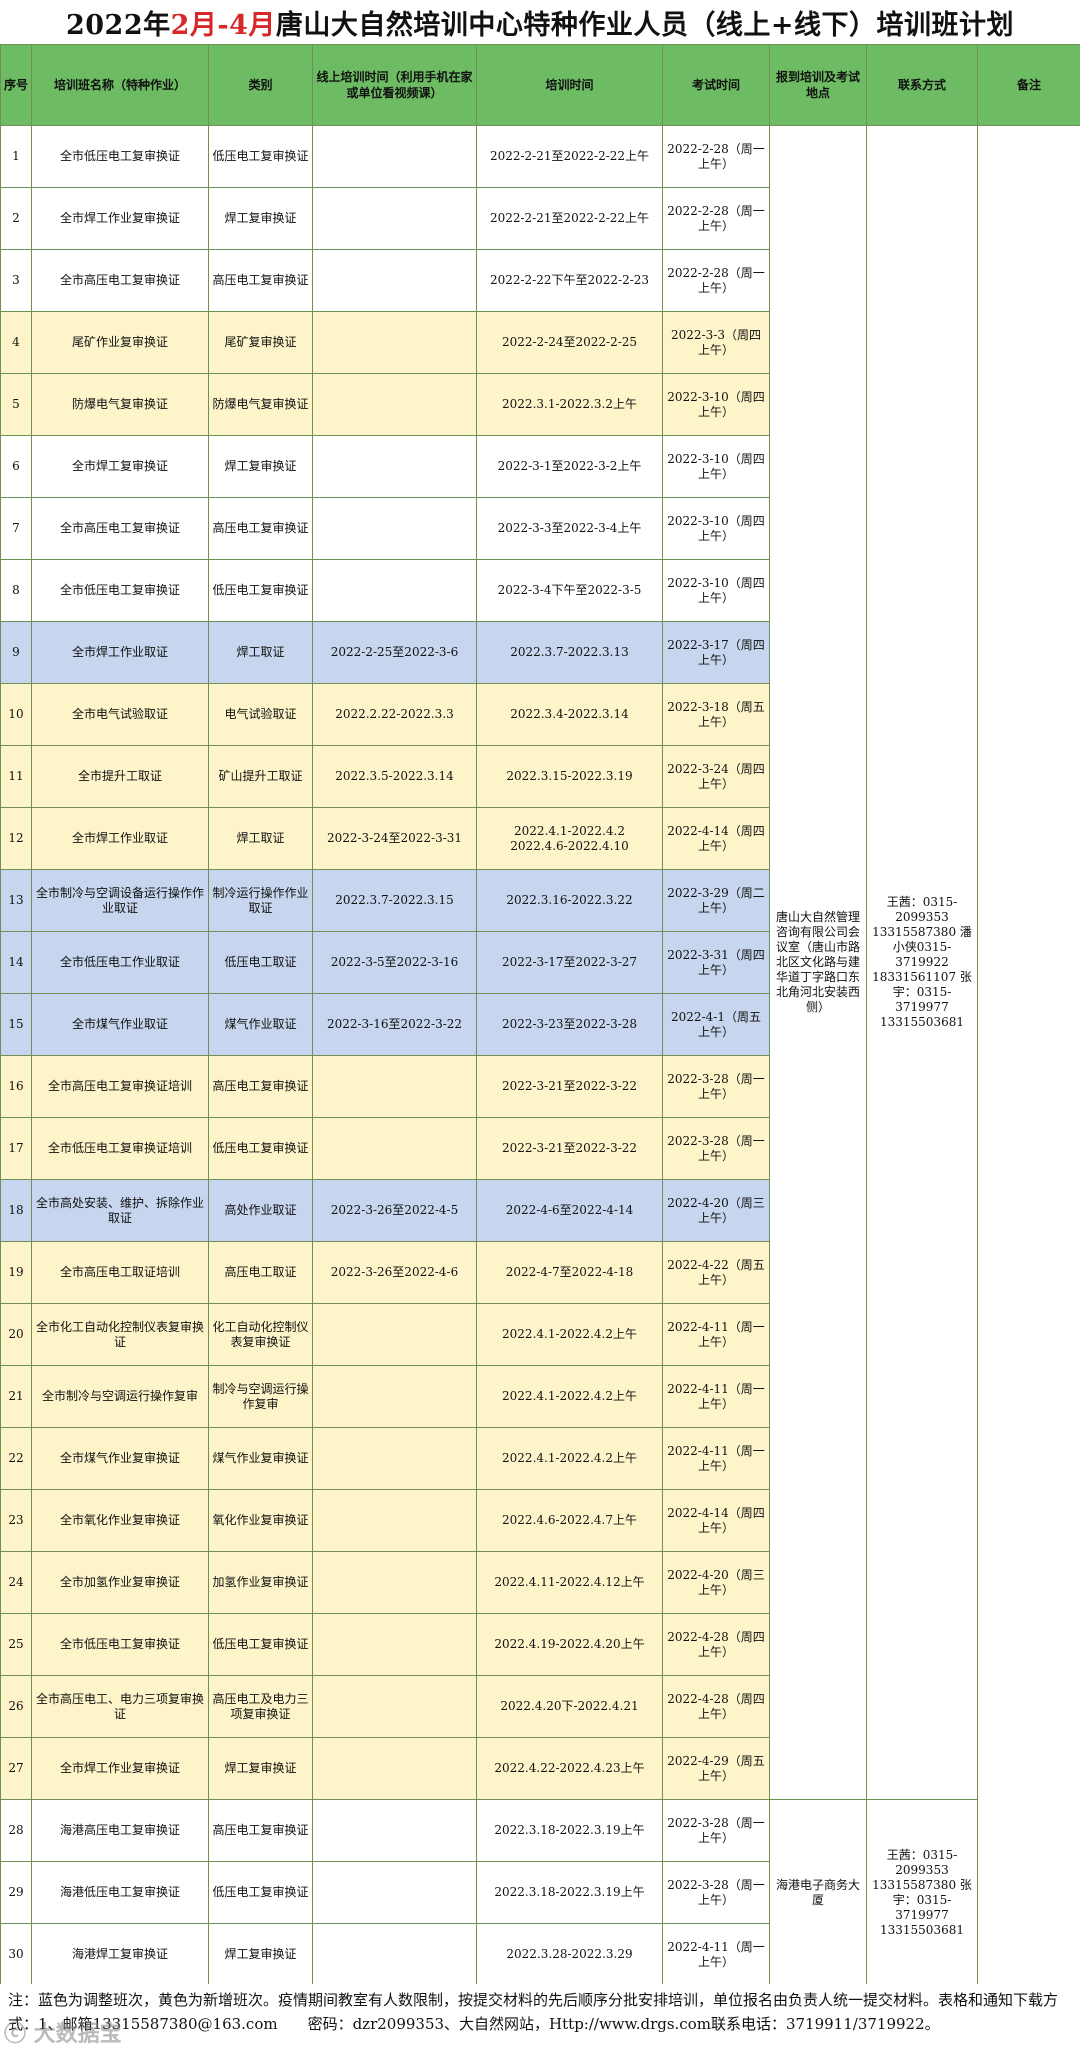 Image resolution: width=1080 pixels, height=2048 pixels. What do you see at coordinates (118, 22) in the screenshot?
I see `title-prefix: 2022年` at bounding box center [118, 22].